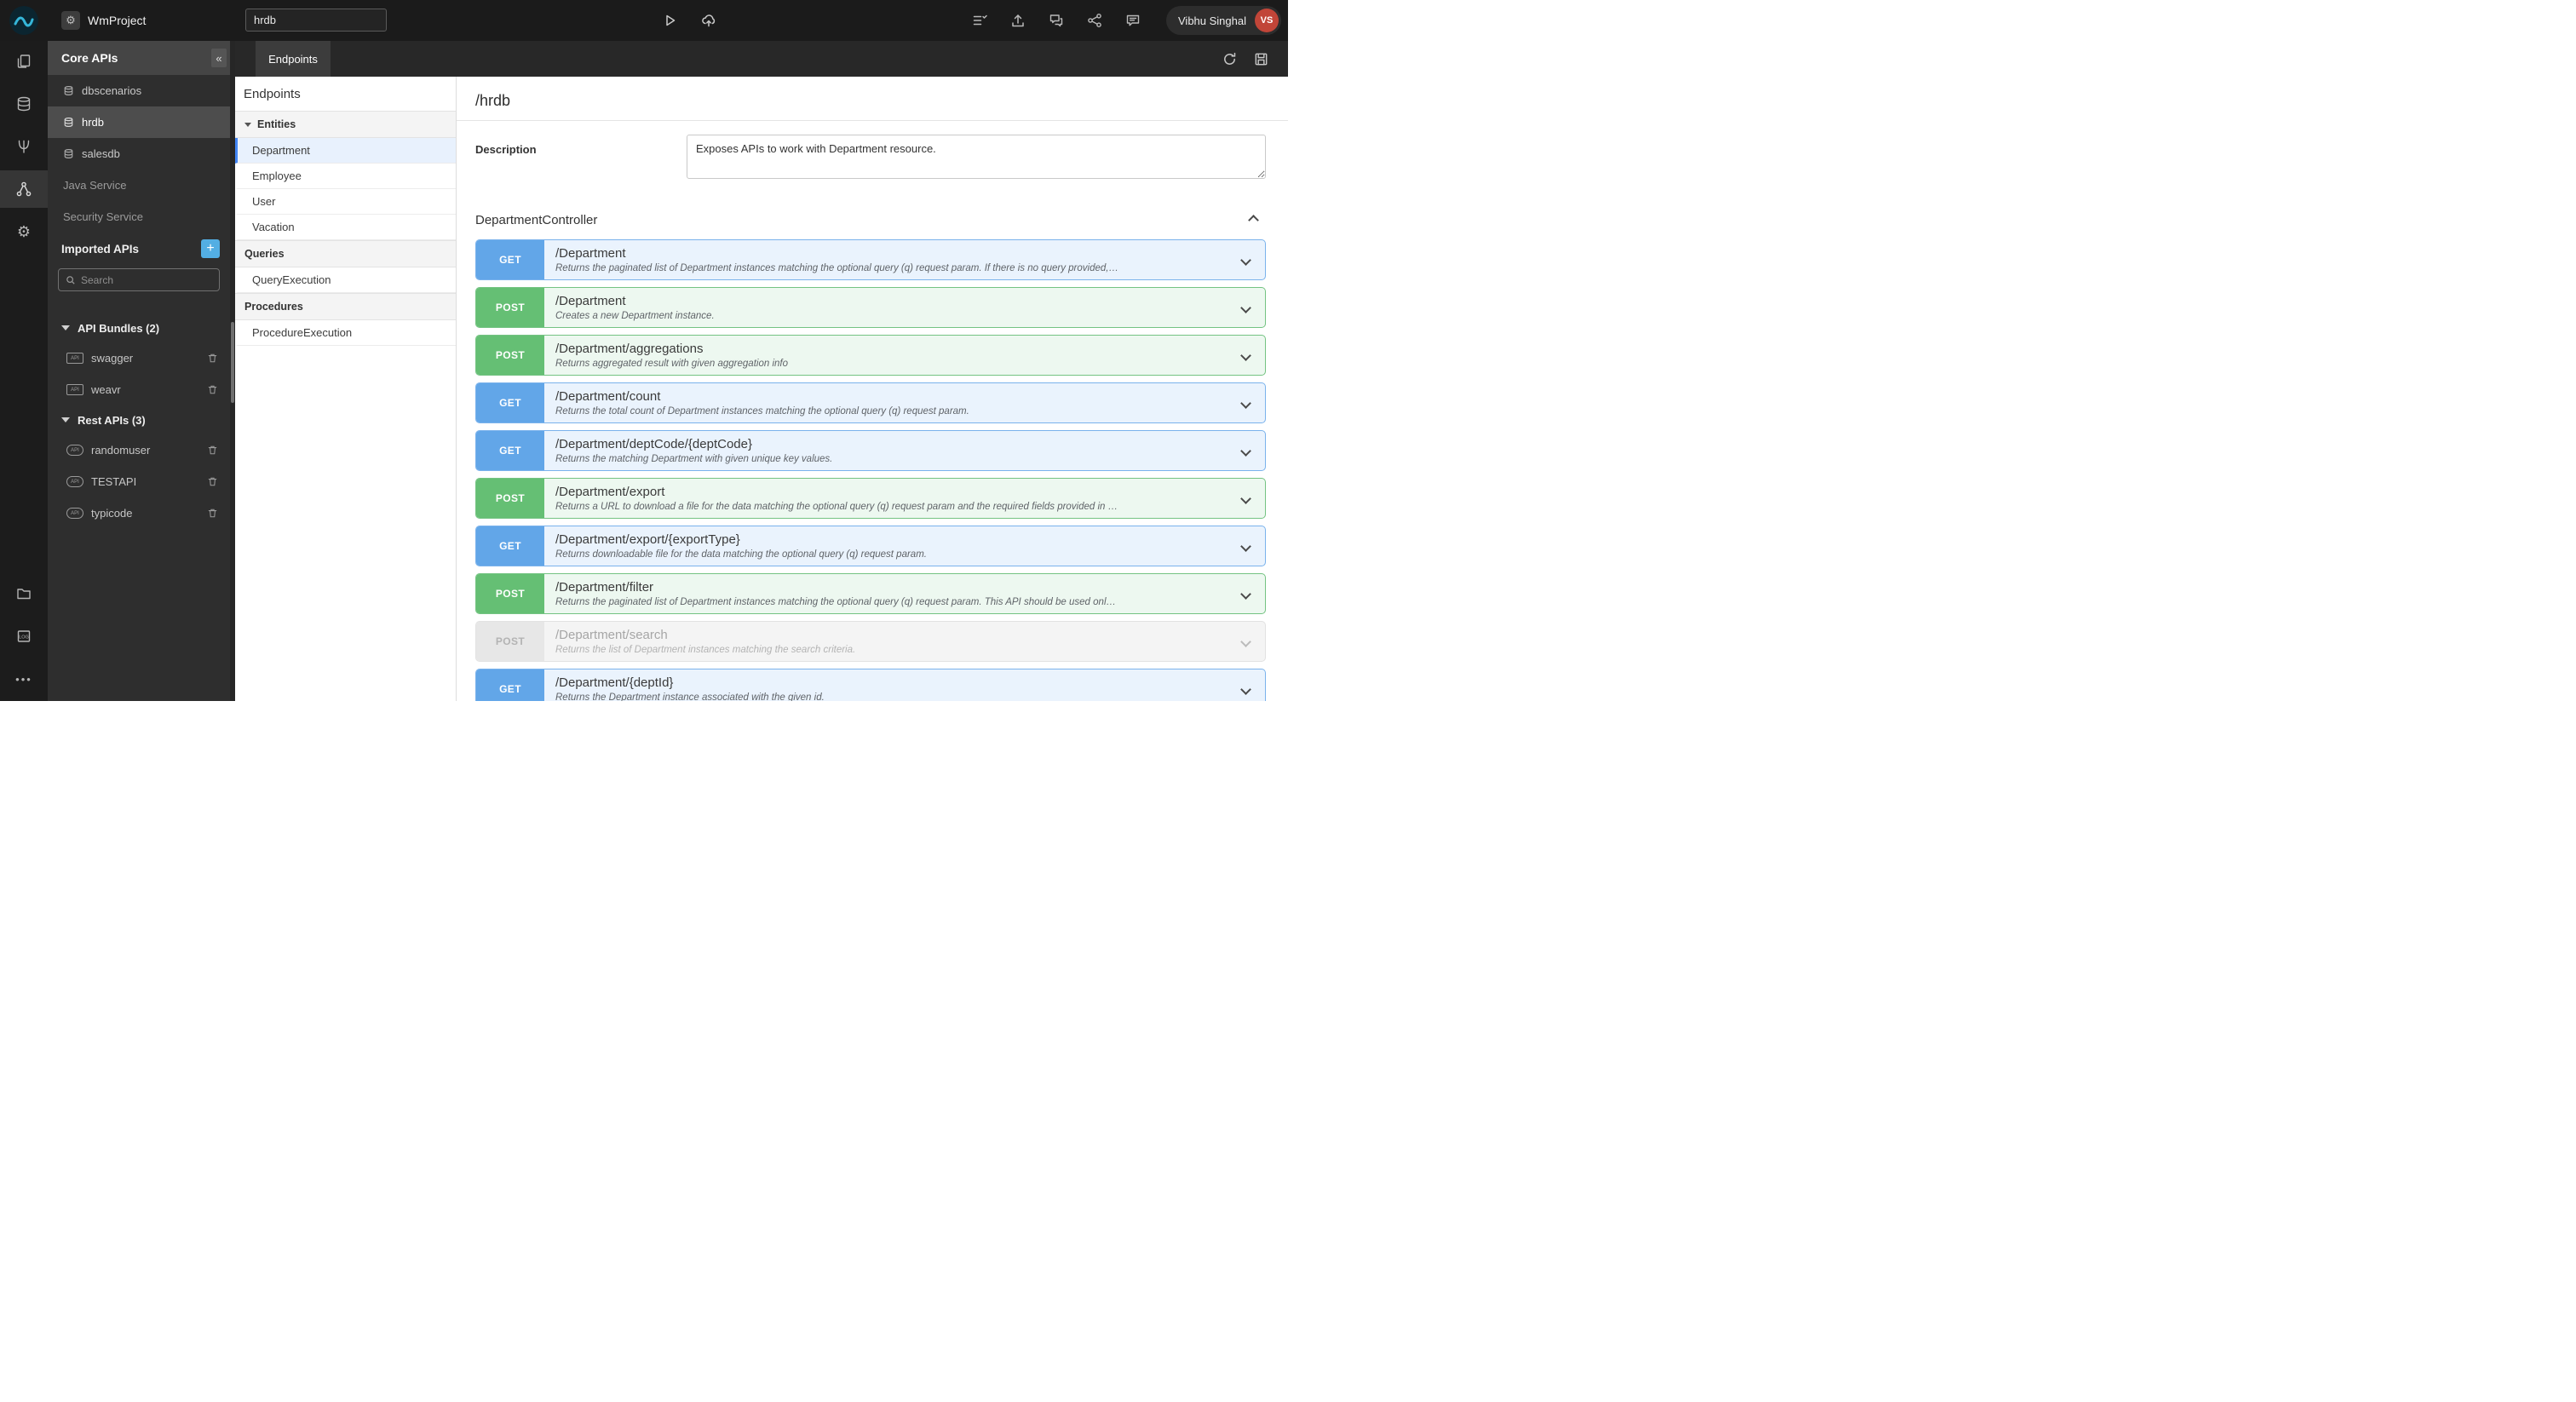 The width and height of the screenshot is (2576, 1402). What do you see at coordinates (346, 254) in the screenshot?
I see `tree-section-queries: Queries` at bounding box center [346, 254].